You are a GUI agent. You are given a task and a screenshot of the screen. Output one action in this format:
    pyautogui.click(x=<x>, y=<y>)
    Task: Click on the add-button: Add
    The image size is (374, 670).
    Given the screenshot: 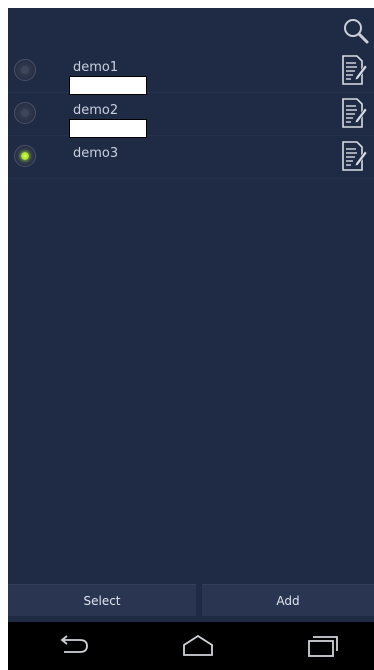 What is the action you would take?
    pyautogui.click(x=288, y=600)
    